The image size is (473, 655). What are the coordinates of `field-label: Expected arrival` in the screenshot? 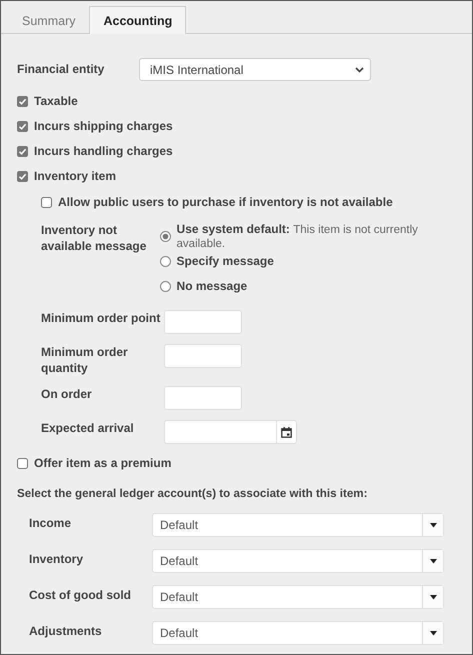 It's located at (88, 428).